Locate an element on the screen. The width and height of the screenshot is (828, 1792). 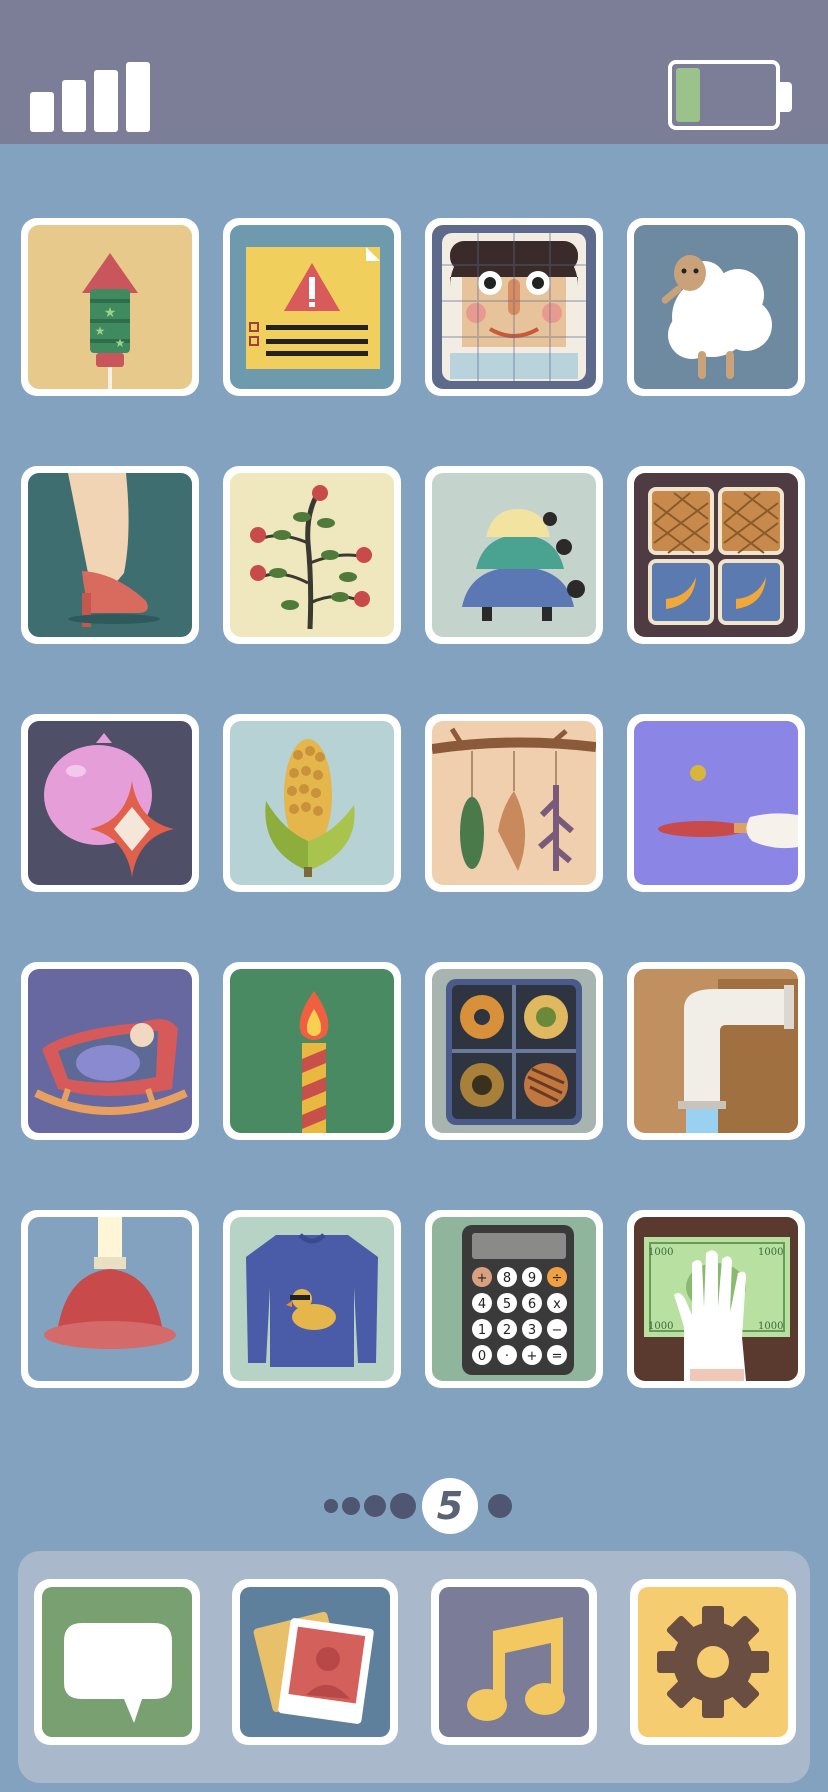
firework-rocket-app: ★ ★ ★ is located at coordinates (110, 307).